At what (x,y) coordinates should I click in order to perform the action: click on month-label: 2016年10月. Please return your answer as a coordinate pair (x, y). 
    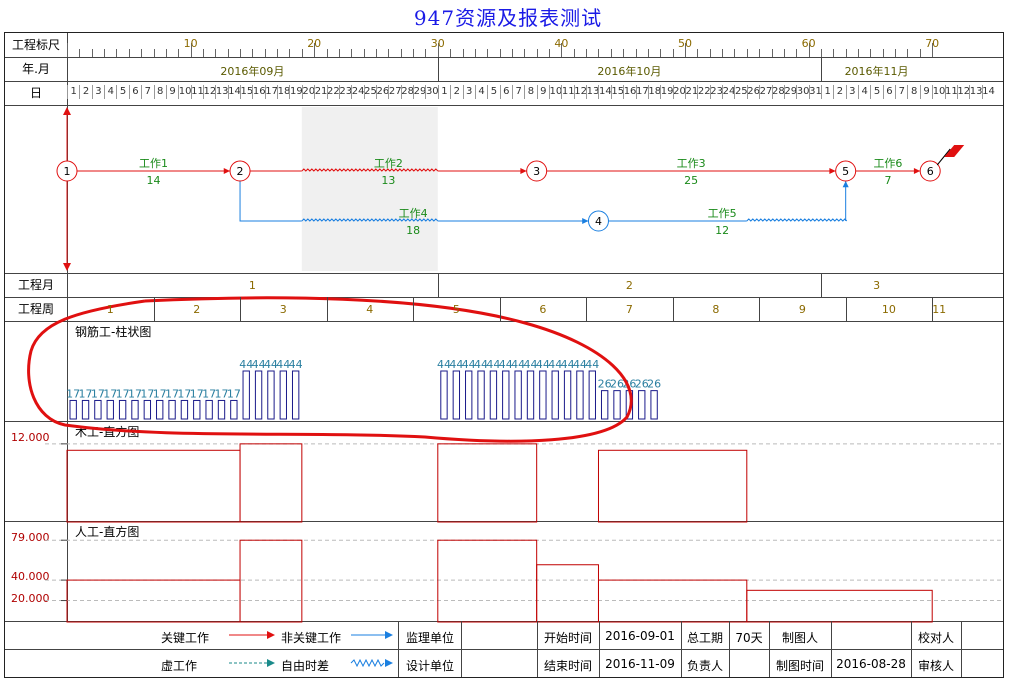
    Looking at the image, I should click on (629, 71).